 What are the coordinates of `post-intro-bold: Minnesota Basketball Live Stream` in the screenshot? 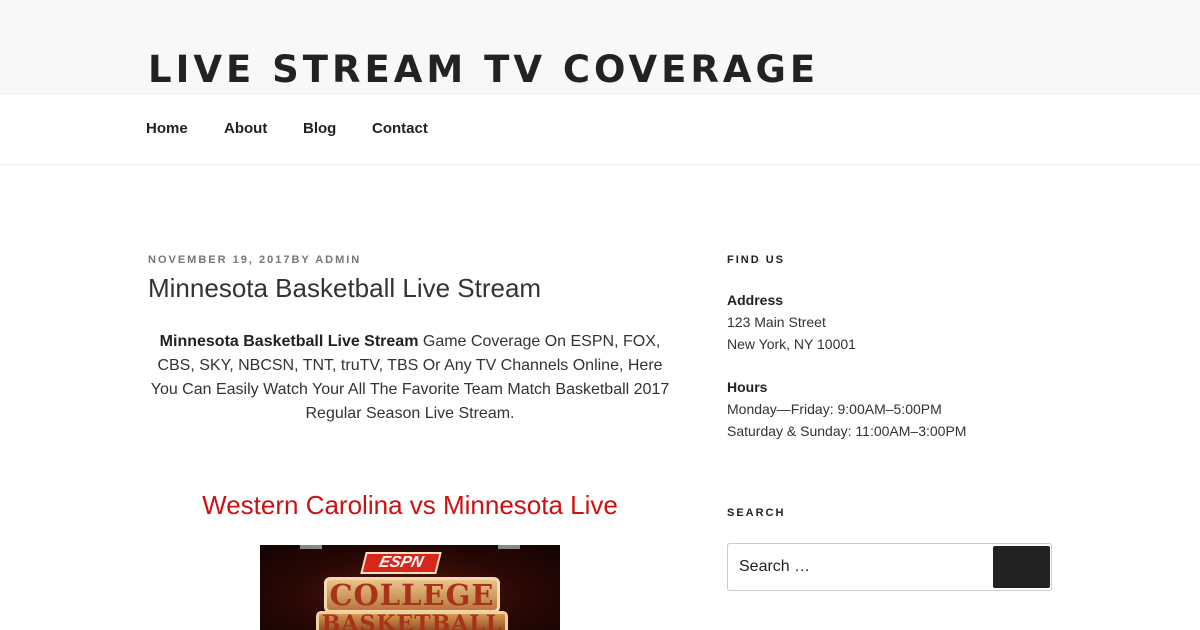 It's located at (289, 341).